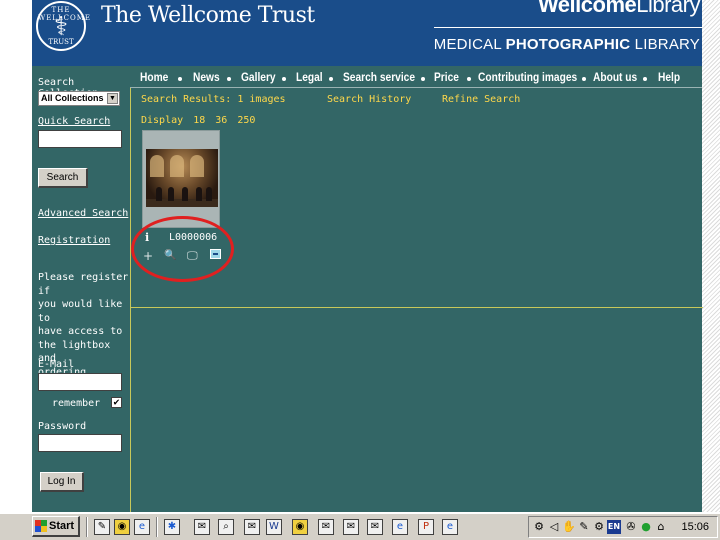 The width and height of the screenshot is (720, 540). Describe the element at coordinates (614, 527) in the screenshot. I see `language-indicator-icon: EN` at that location.